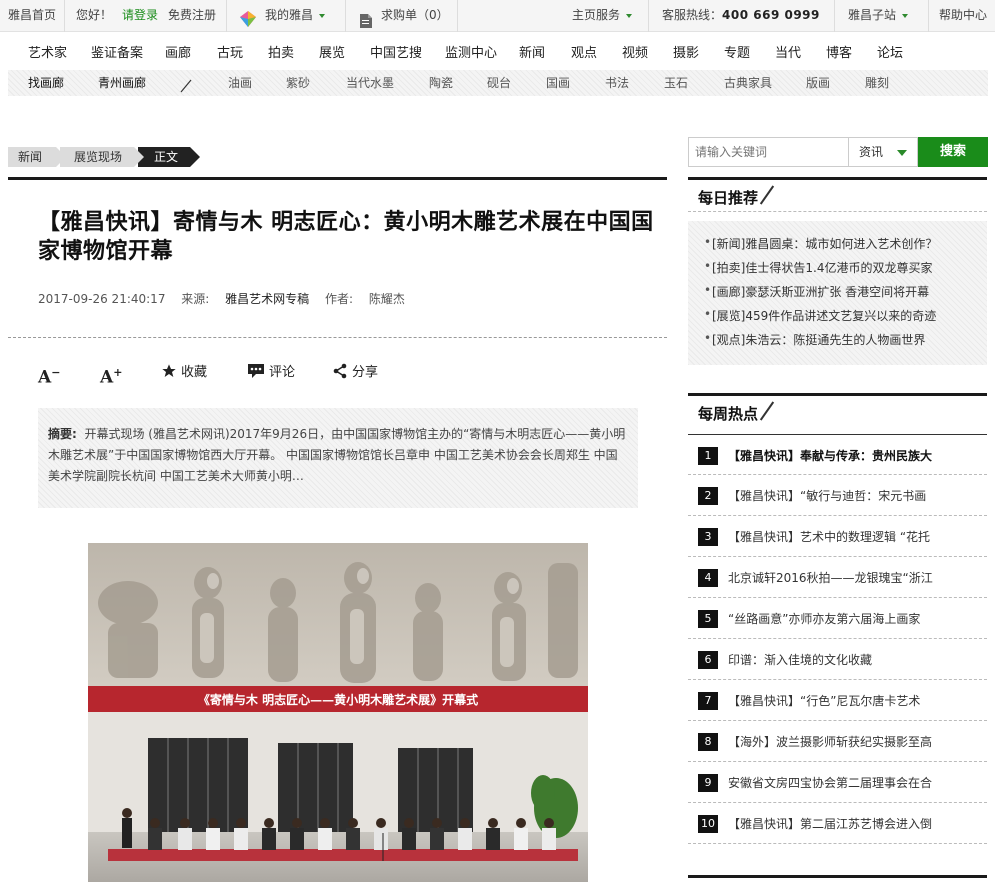 The height and width of the screenshot is (882, 995). Describe the element at coordinates (635, 54) in the screenshot. I see `nav-video: 视频` at that location.